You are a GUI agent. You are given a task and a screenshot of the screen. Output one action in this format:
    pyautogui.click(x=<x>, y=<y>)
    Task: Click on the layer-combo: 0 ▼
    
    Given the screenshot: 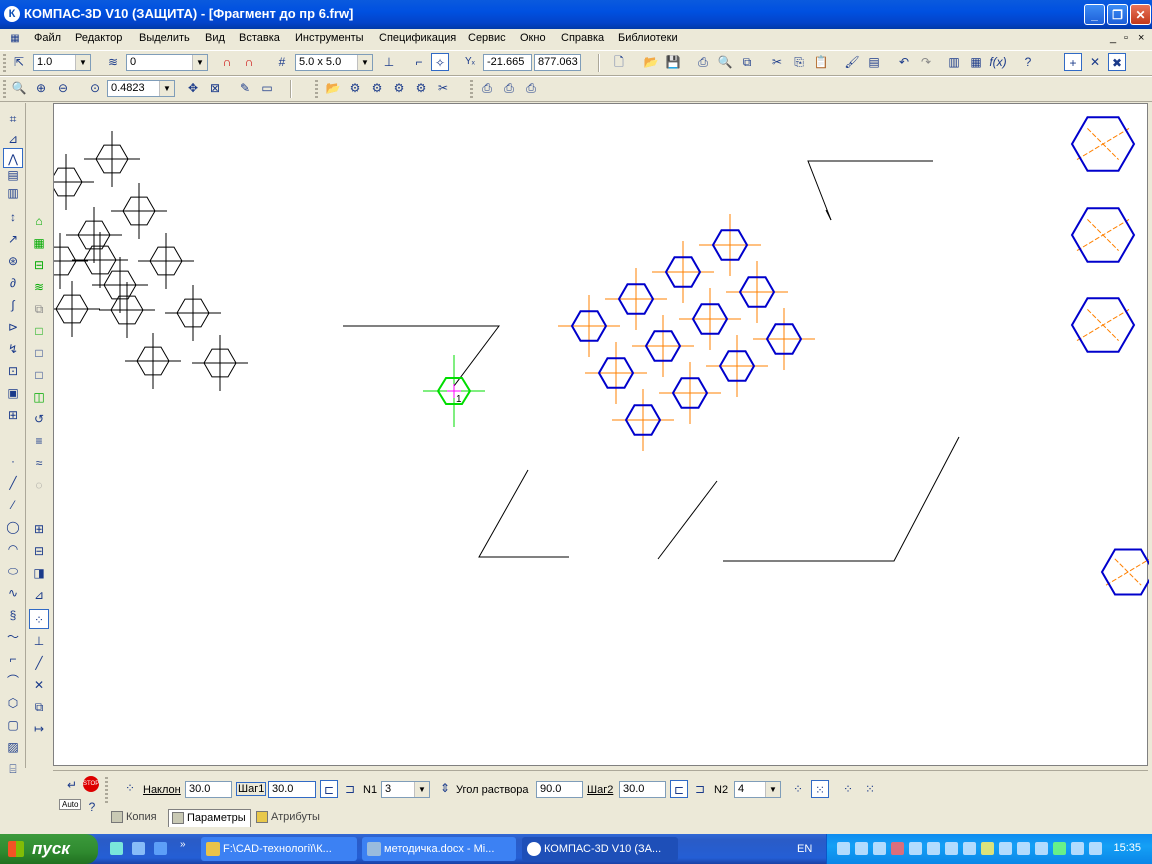 What is the action you would take?
    pyautogui.click(x=167, y=62)
    